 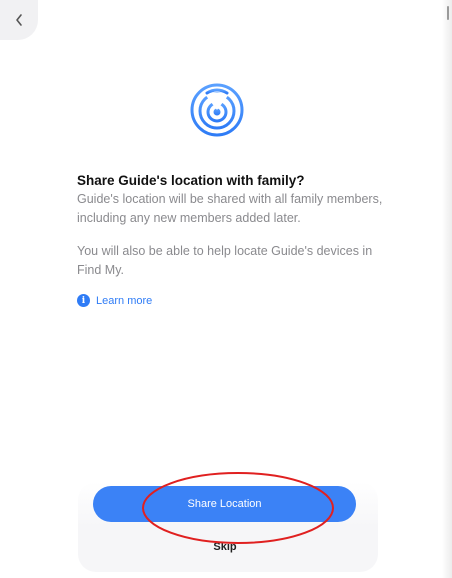 I want to click on share-location-button: Share Location, so click(x=224, y=504).